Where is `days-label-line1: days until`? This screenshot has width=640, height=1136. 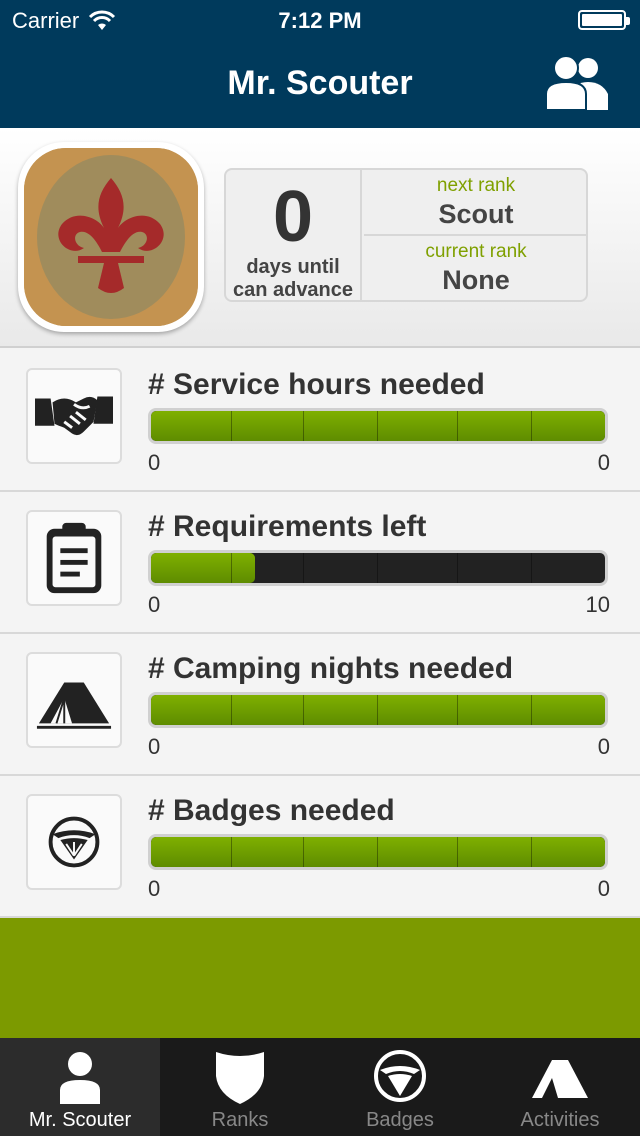
days-label-line1: days until is located at coordinates (293, 267).